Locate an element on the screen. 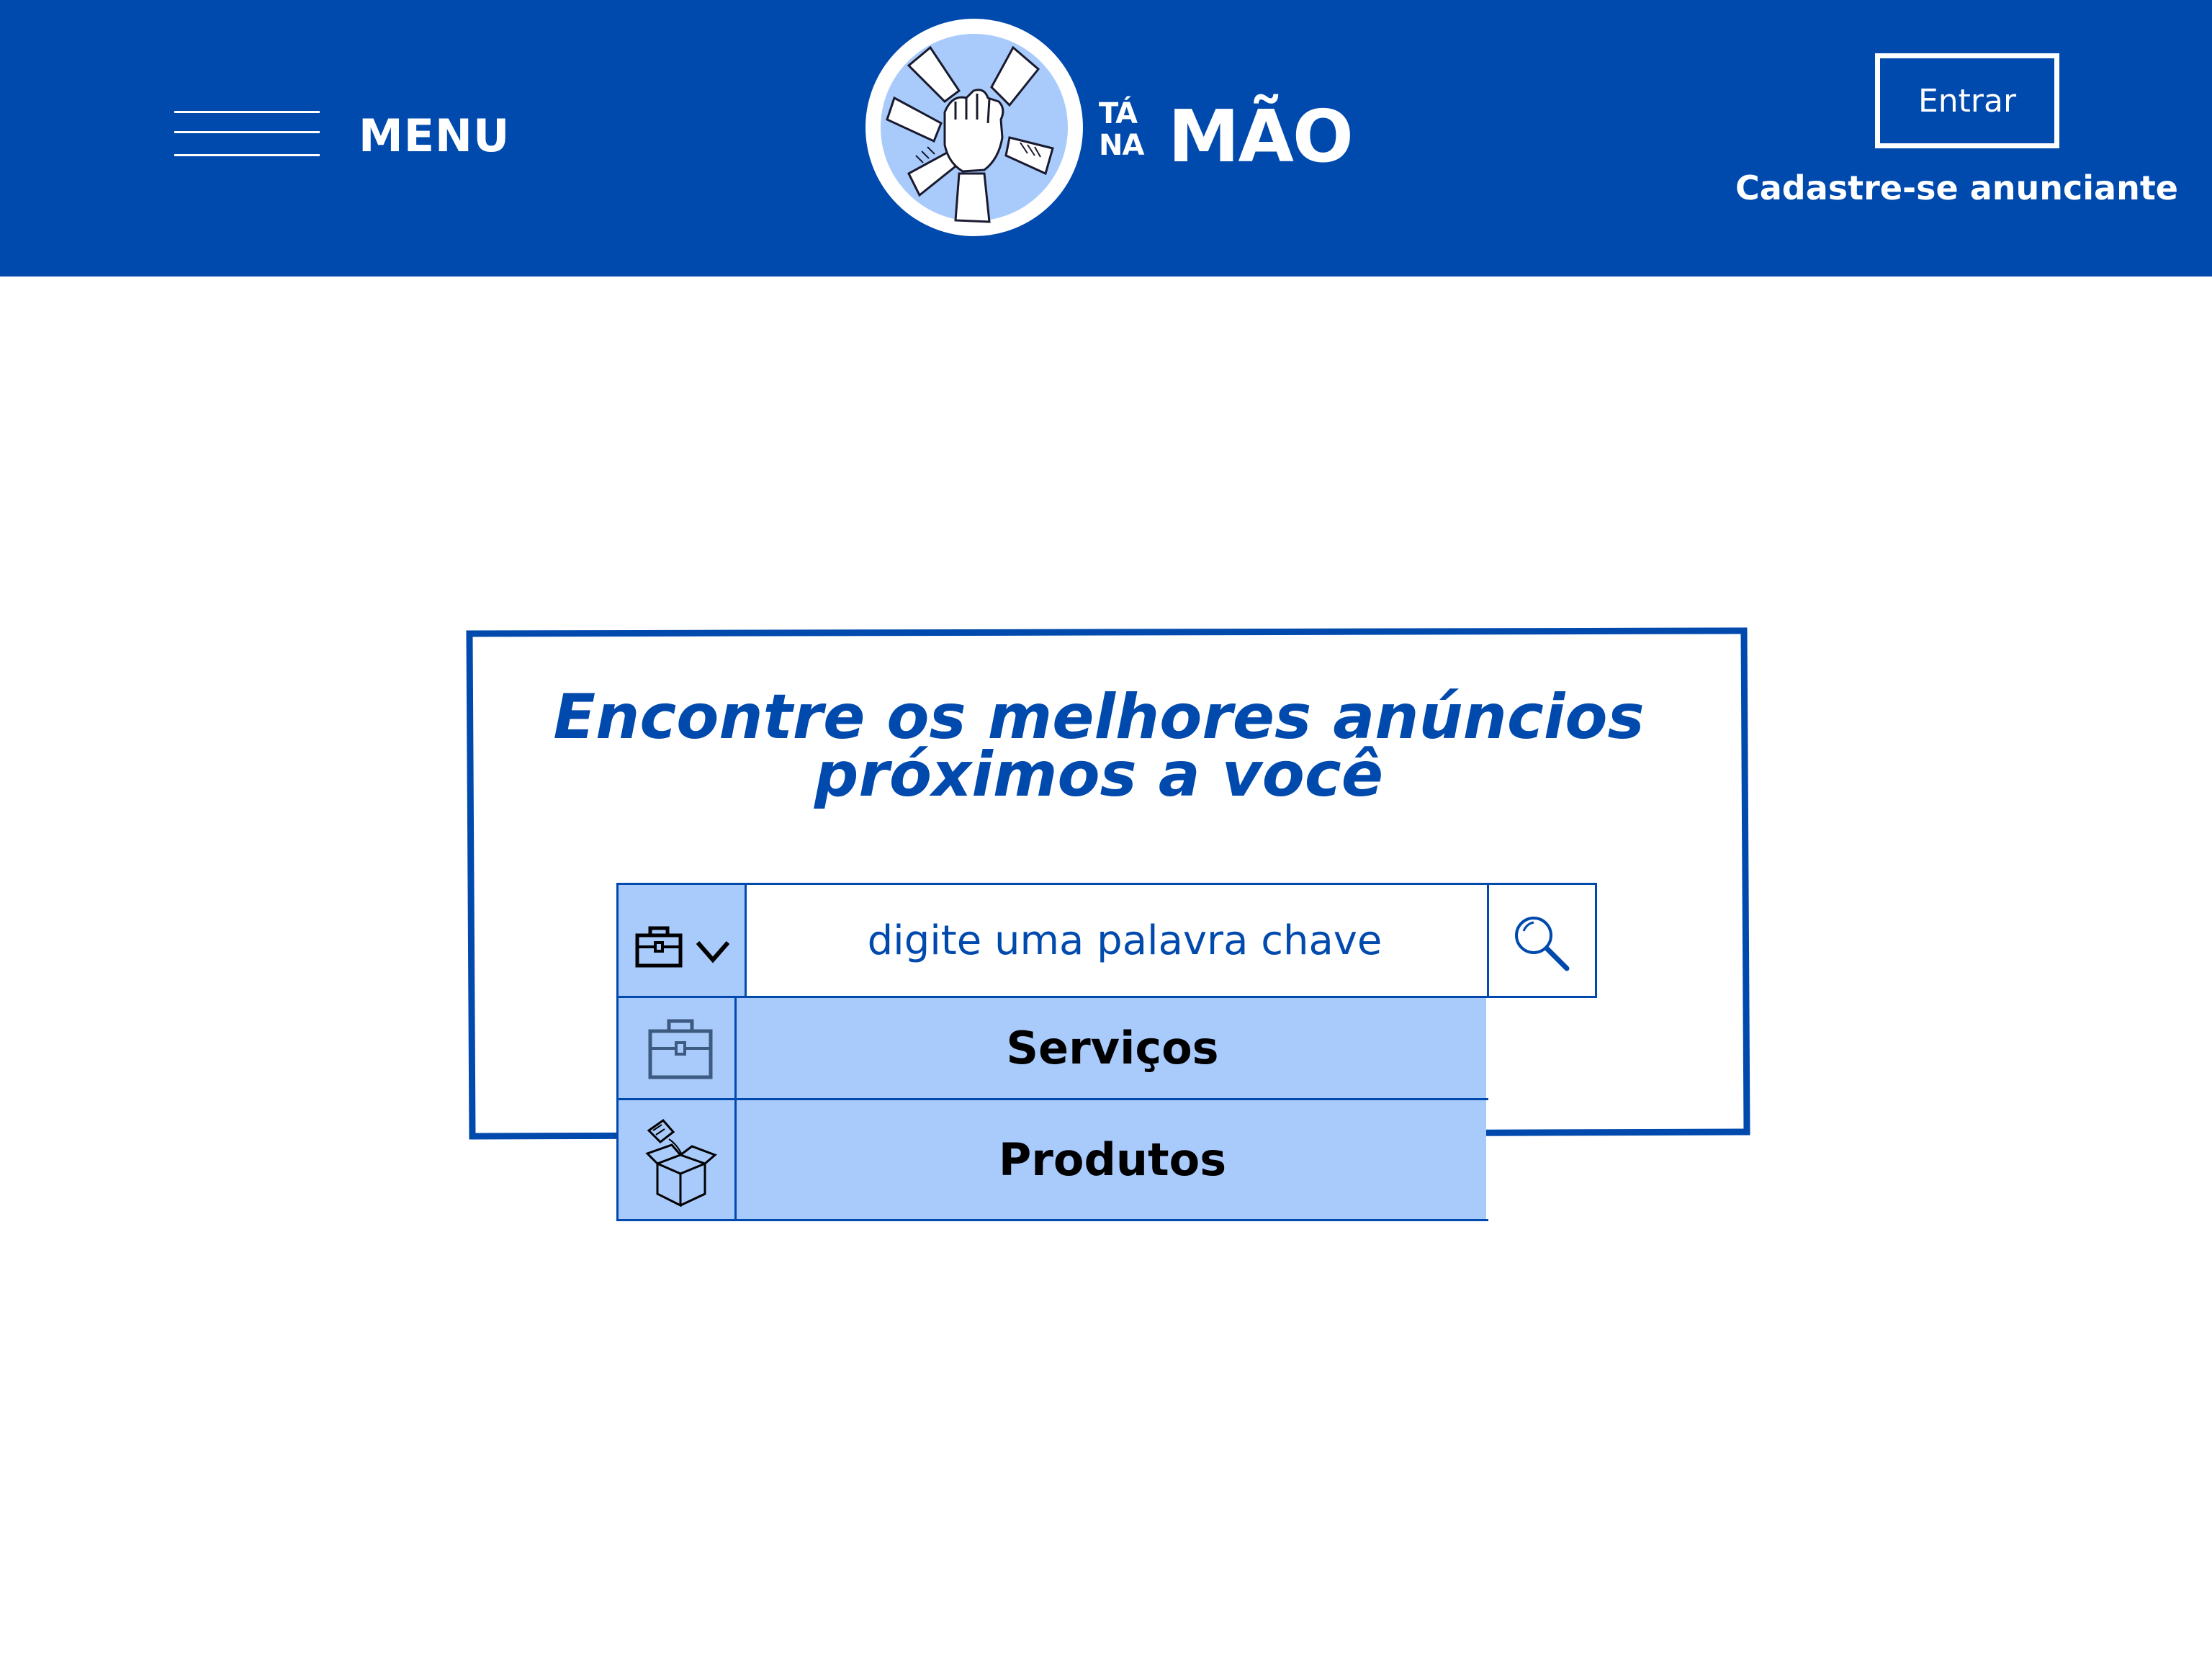 The height and width of the screenshot is (1659, 2212). open-box-icon is located at coordinates (681, 1162).